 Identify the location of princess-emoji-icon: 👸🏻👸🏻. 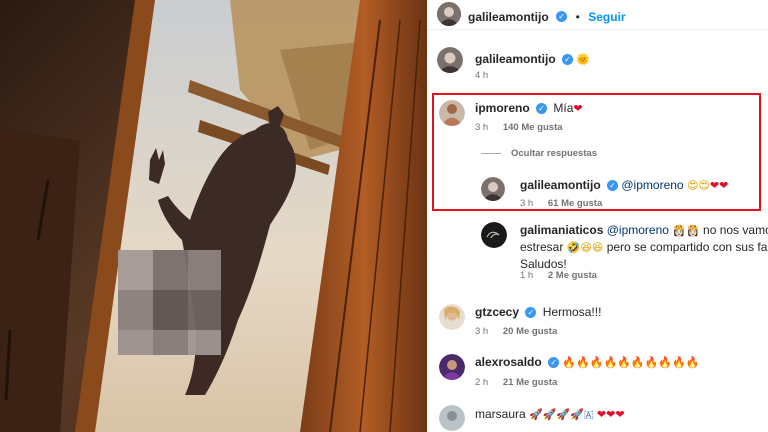
(686, 230).